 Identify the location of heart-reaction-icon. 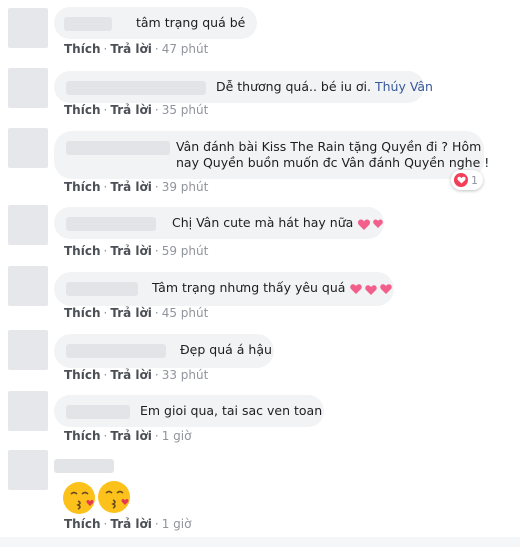
(461, 180).